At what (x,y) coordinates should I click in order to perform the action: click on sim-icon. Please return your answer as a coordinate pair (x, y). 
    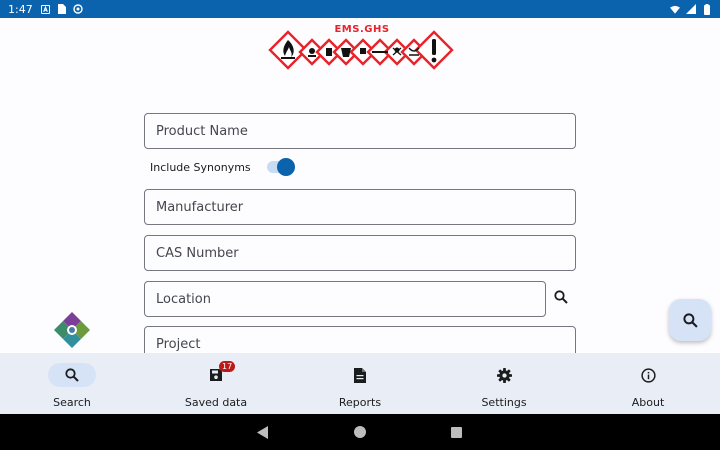
    Looking at the image, I should click on (62, 9).